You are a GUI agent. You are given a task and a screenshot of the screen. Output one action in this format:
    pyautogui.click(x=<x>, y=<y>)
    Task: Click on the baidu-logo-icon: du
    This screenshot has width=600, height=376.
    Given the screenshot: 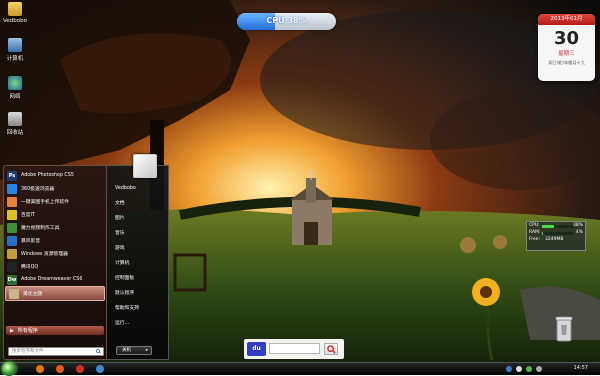 What is the action you would take?
    pyautogui.click(x=256, y=349)
    